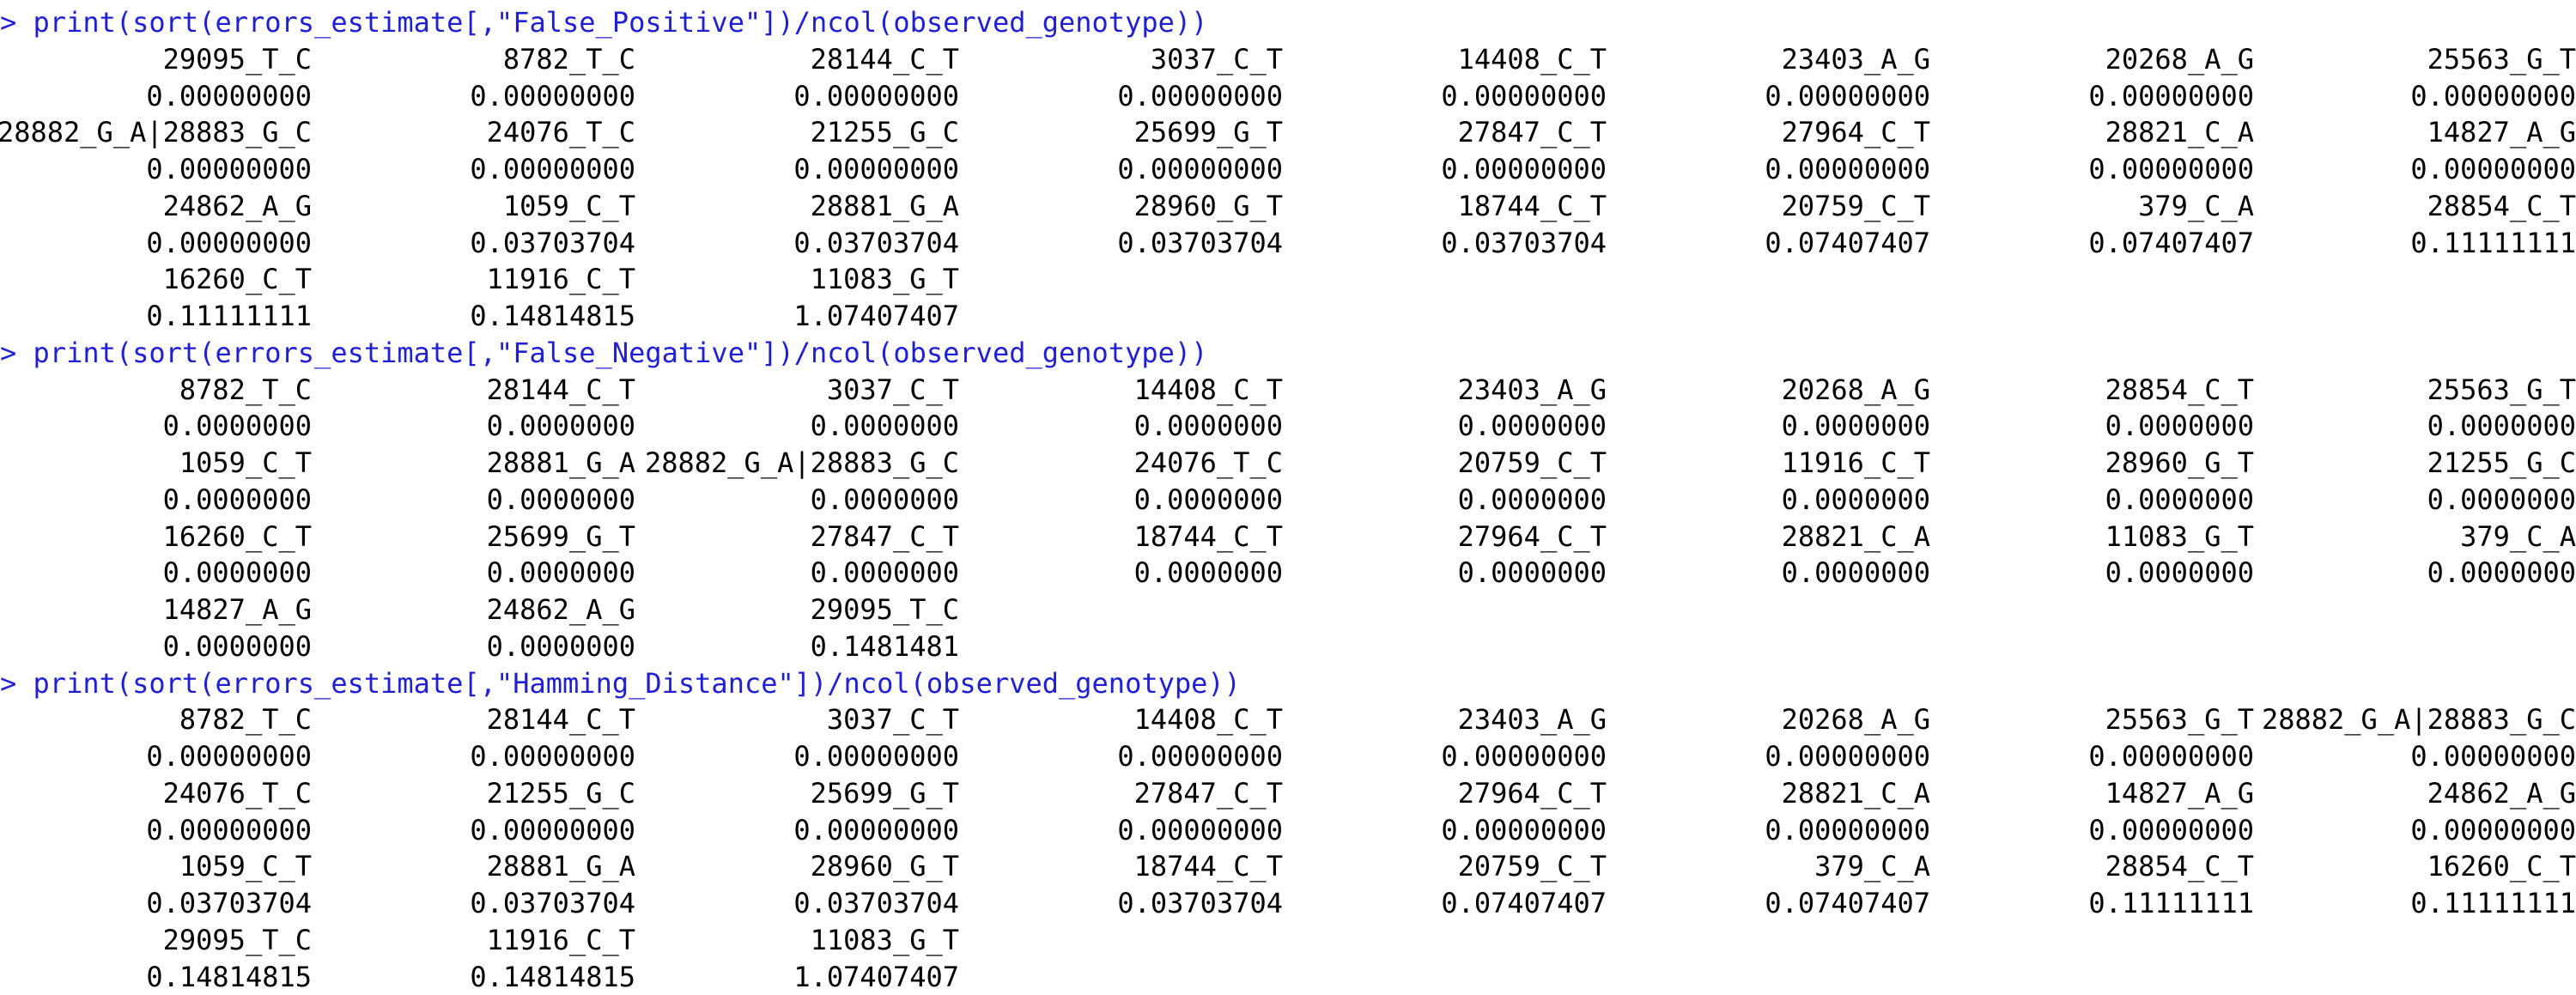 This screenshot has height=995, width=2576. I want to click on variant-name-cell: 20268_A_G, so click(1856, 389).